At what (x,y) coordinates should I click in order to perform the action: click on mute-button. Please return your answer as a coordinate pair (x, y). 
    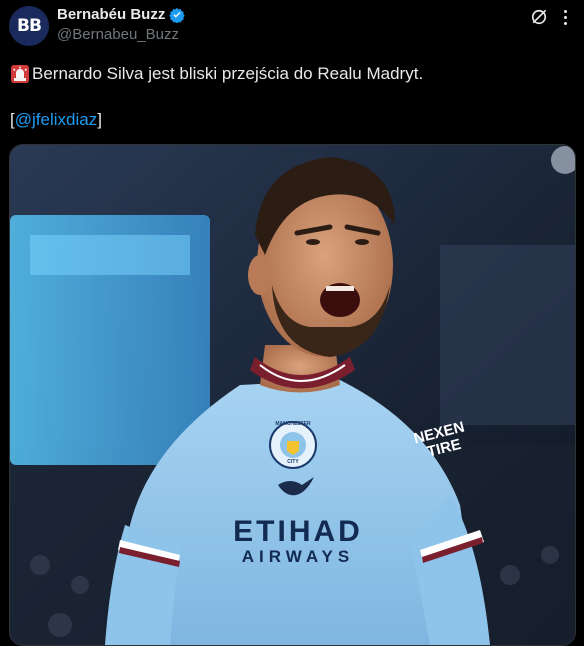
    Looking at the image, I should click on (539, 17).